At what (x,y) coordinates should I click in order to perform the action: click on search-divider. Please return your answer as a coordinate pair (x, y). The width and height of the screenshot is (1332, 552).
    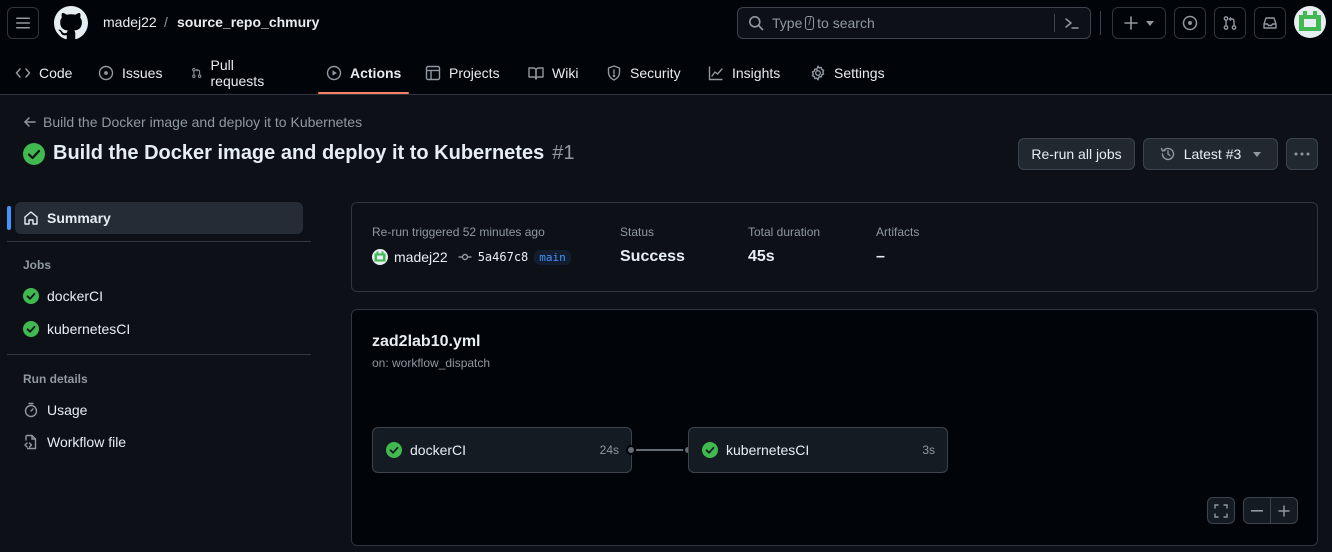
    Looking at the image, I should click on (1054, 23).